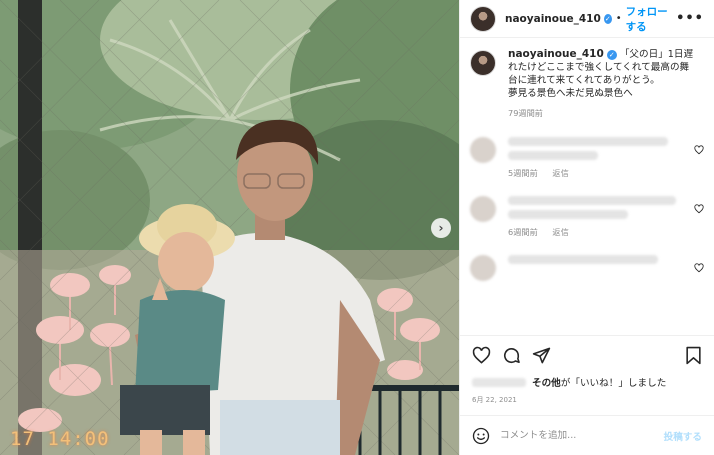  Describe the element at coordinates (690, 18) in the screenshot. I see `more-options-icon: •••` at that location.